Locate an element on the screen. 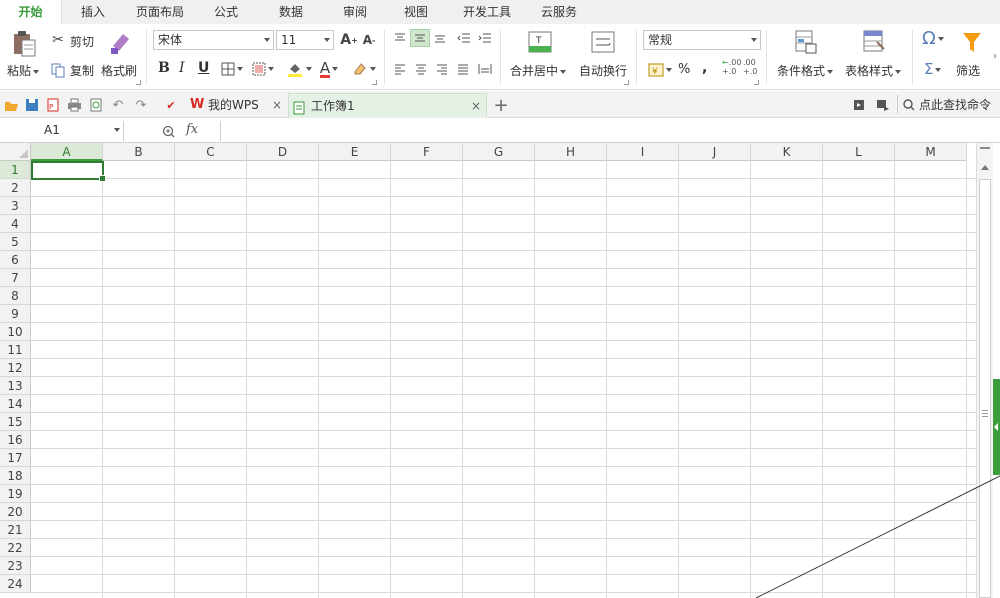 This screenshot has width=1000, height=598. cloud-sync-icon is located at coordinates (859, 105).